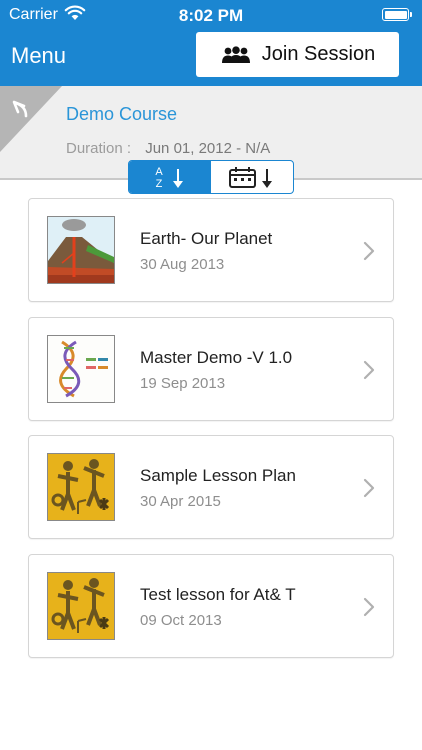 This screenshot has height=750, width=422. I want to click on menu-button: Menu, so click(38, 56).